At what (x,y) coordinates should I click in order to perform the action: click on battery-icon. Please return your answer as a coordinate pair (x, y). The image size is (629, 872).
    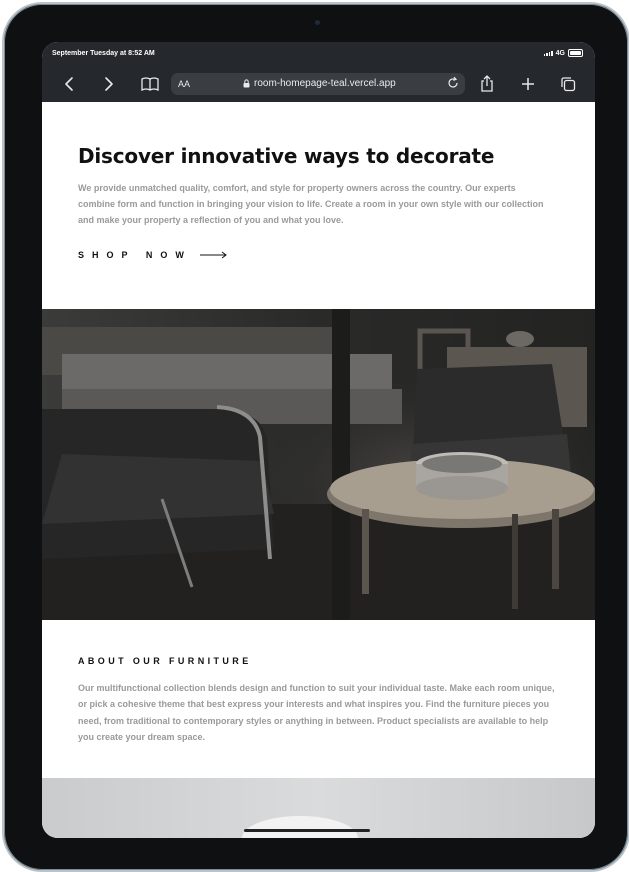
    Looking at the image, I should click on (575, 53).